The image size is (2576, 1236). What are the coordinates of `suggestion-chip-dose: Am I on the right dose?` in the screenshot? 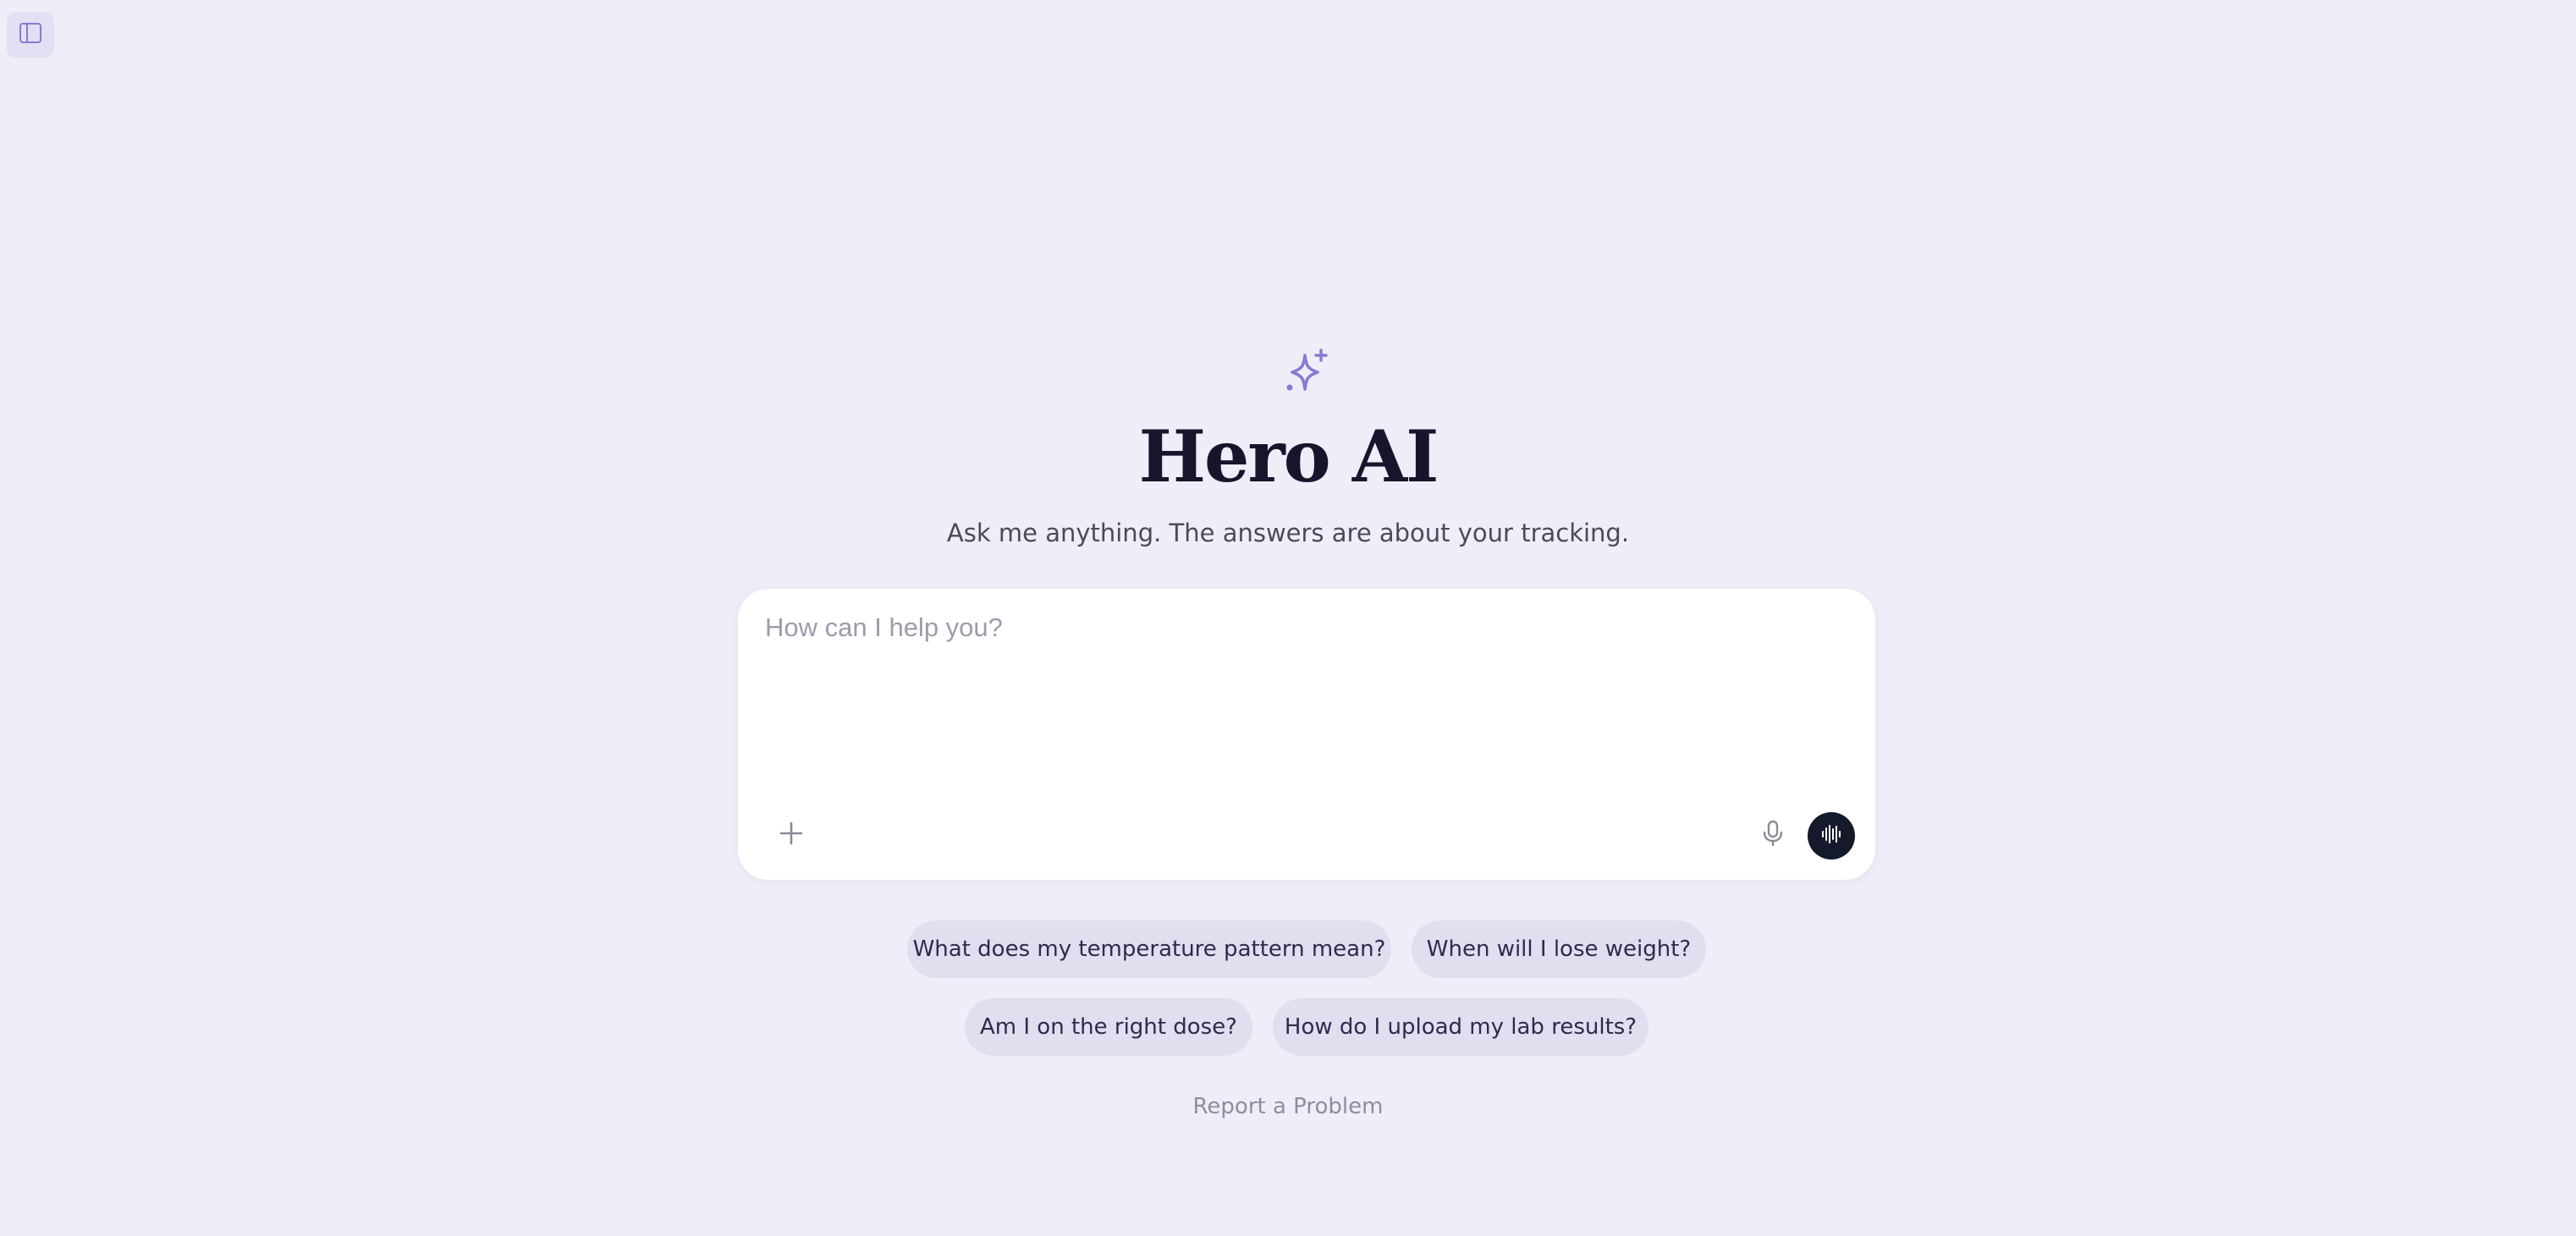 It's located at (1108, 1027).